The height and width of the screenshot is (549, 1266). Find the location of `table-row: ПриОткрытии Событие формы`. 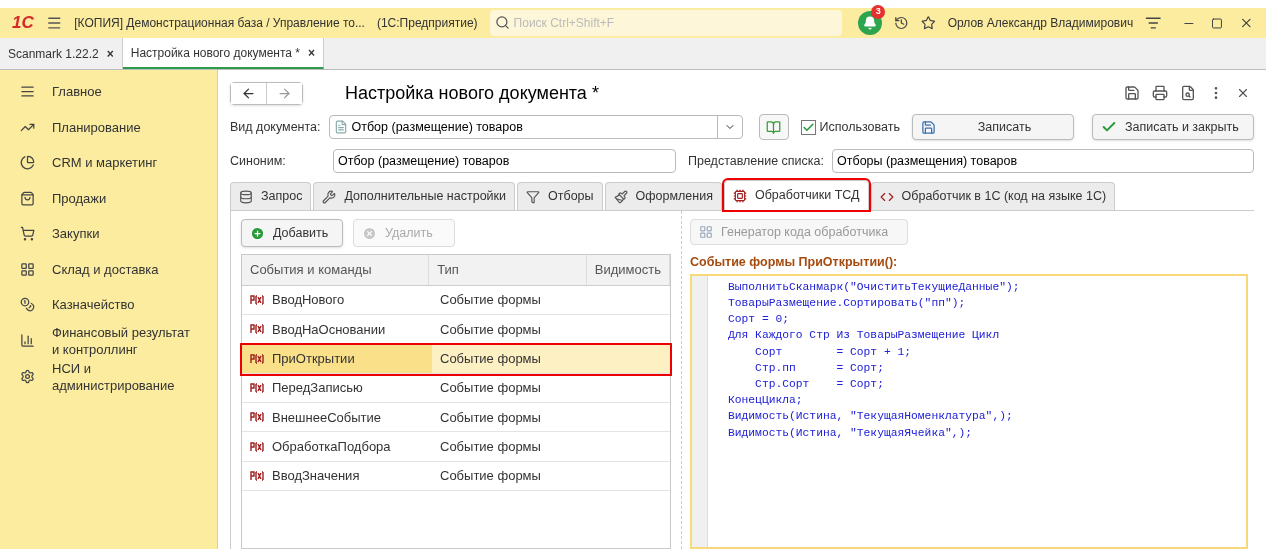

table-row: ПриОткрытии Событие формы is located at coordinates (456, 359).